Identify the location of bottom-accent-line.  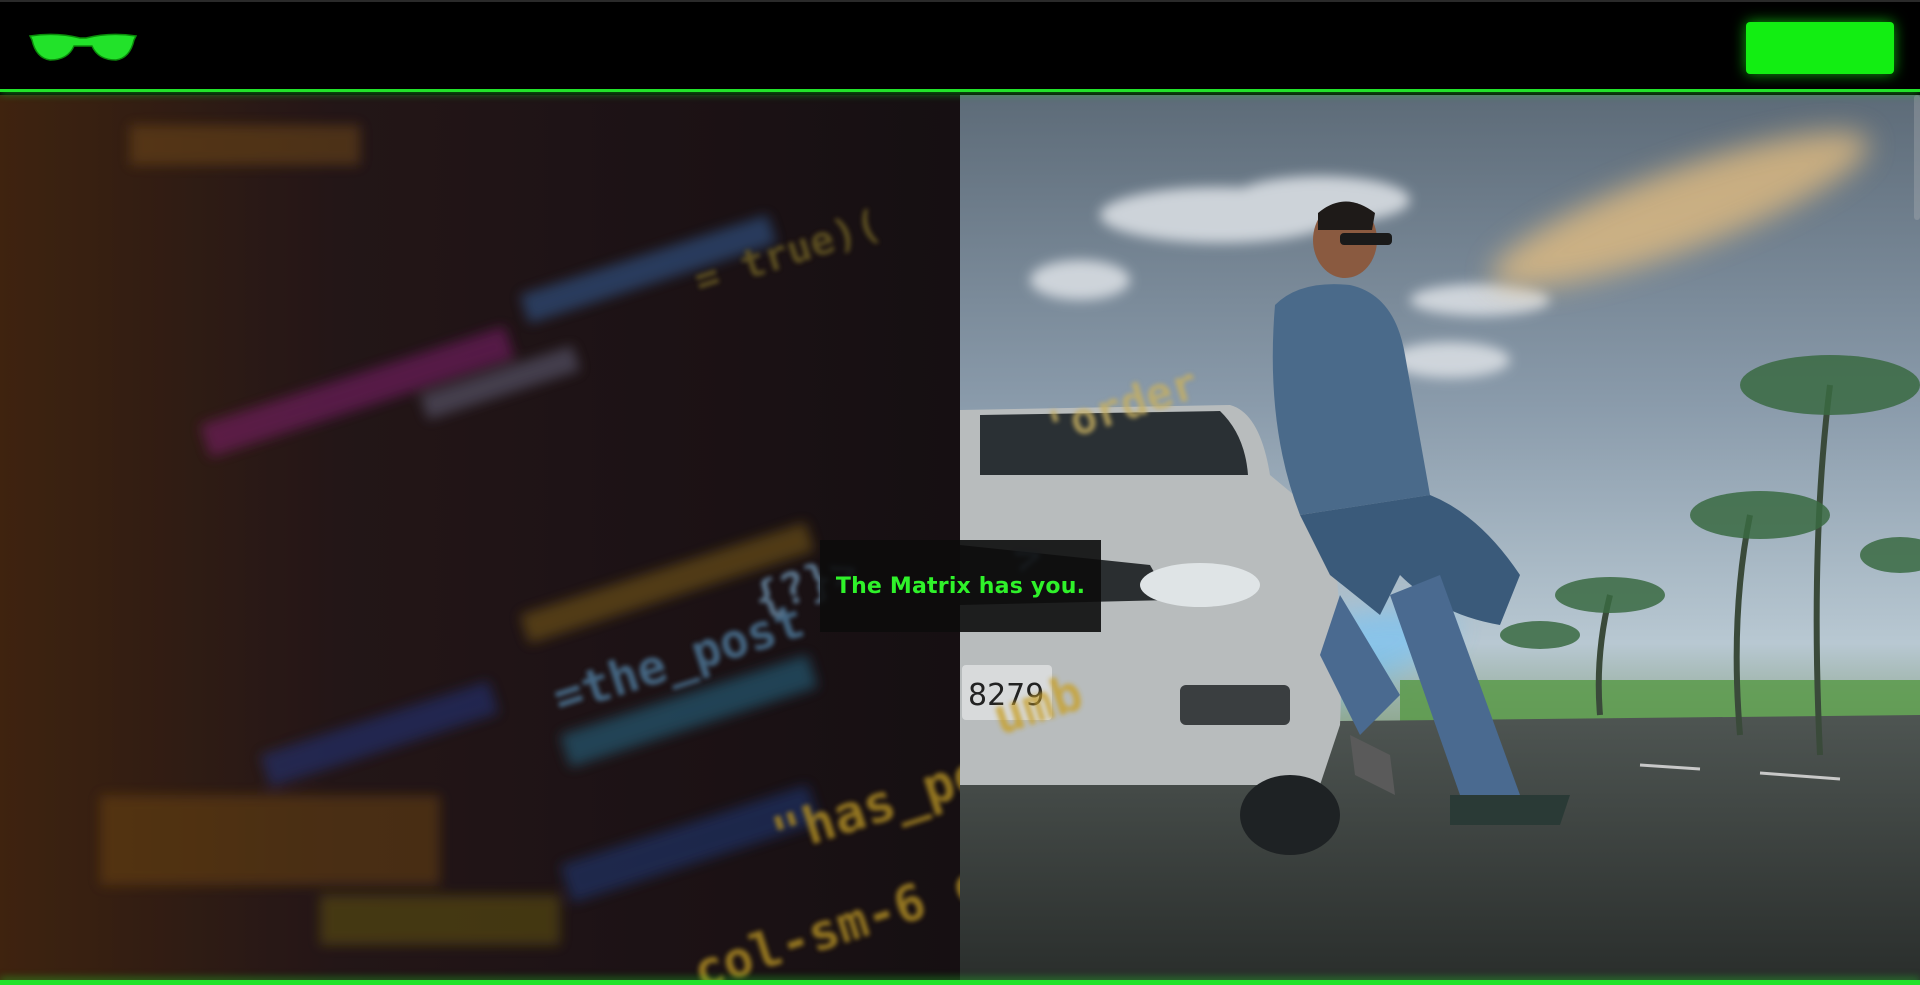
(960, 982).